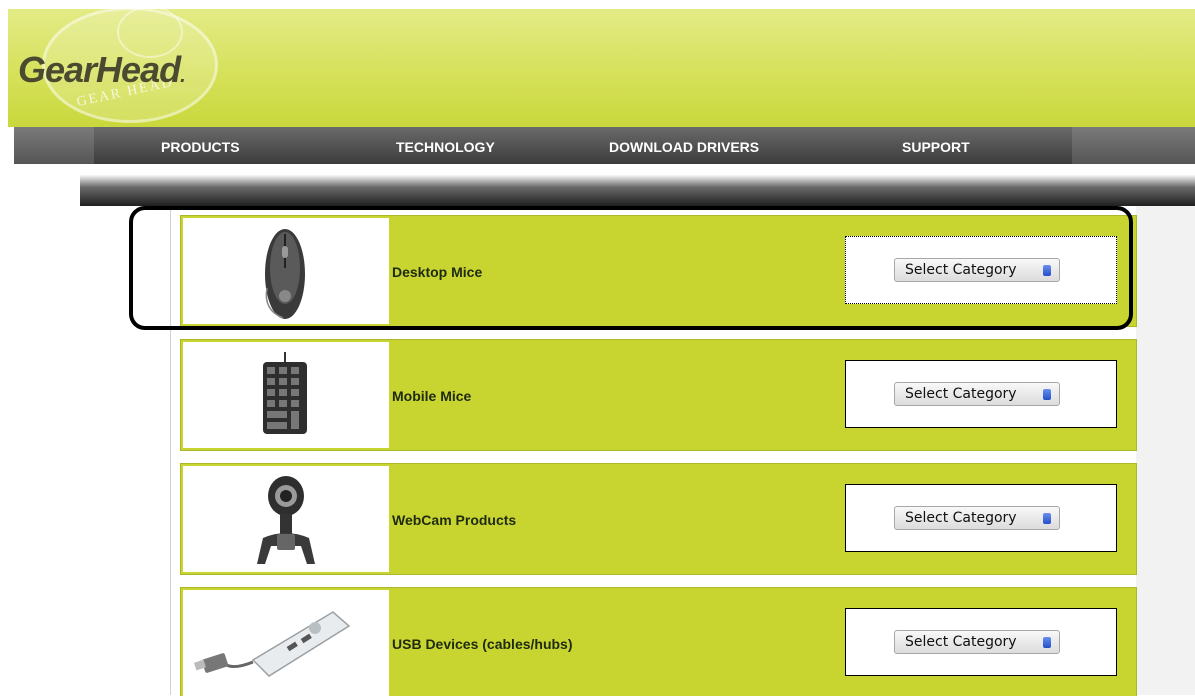 Image resolution: width=1195 pixels, height=696 pixels. I want to click on numeric-keypad-icon, so click(285, 393).